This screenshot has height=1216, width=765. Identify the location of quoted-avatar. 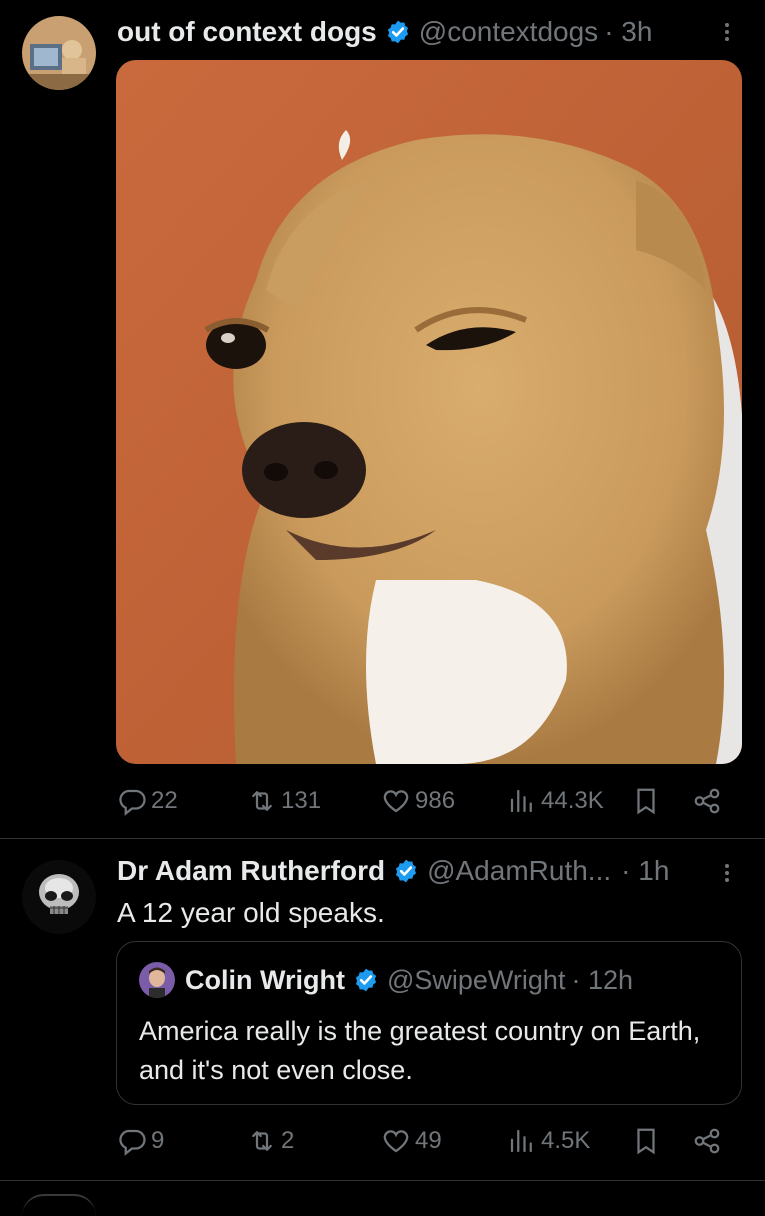
(157, 980).